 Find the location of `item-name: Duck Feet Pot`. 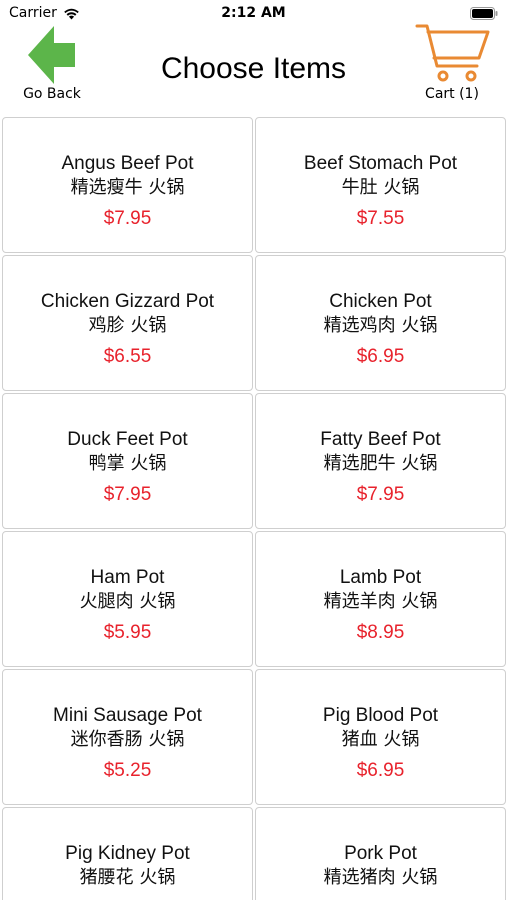

item-name: Duck Feet Pot is located at coordinates (127, 439).